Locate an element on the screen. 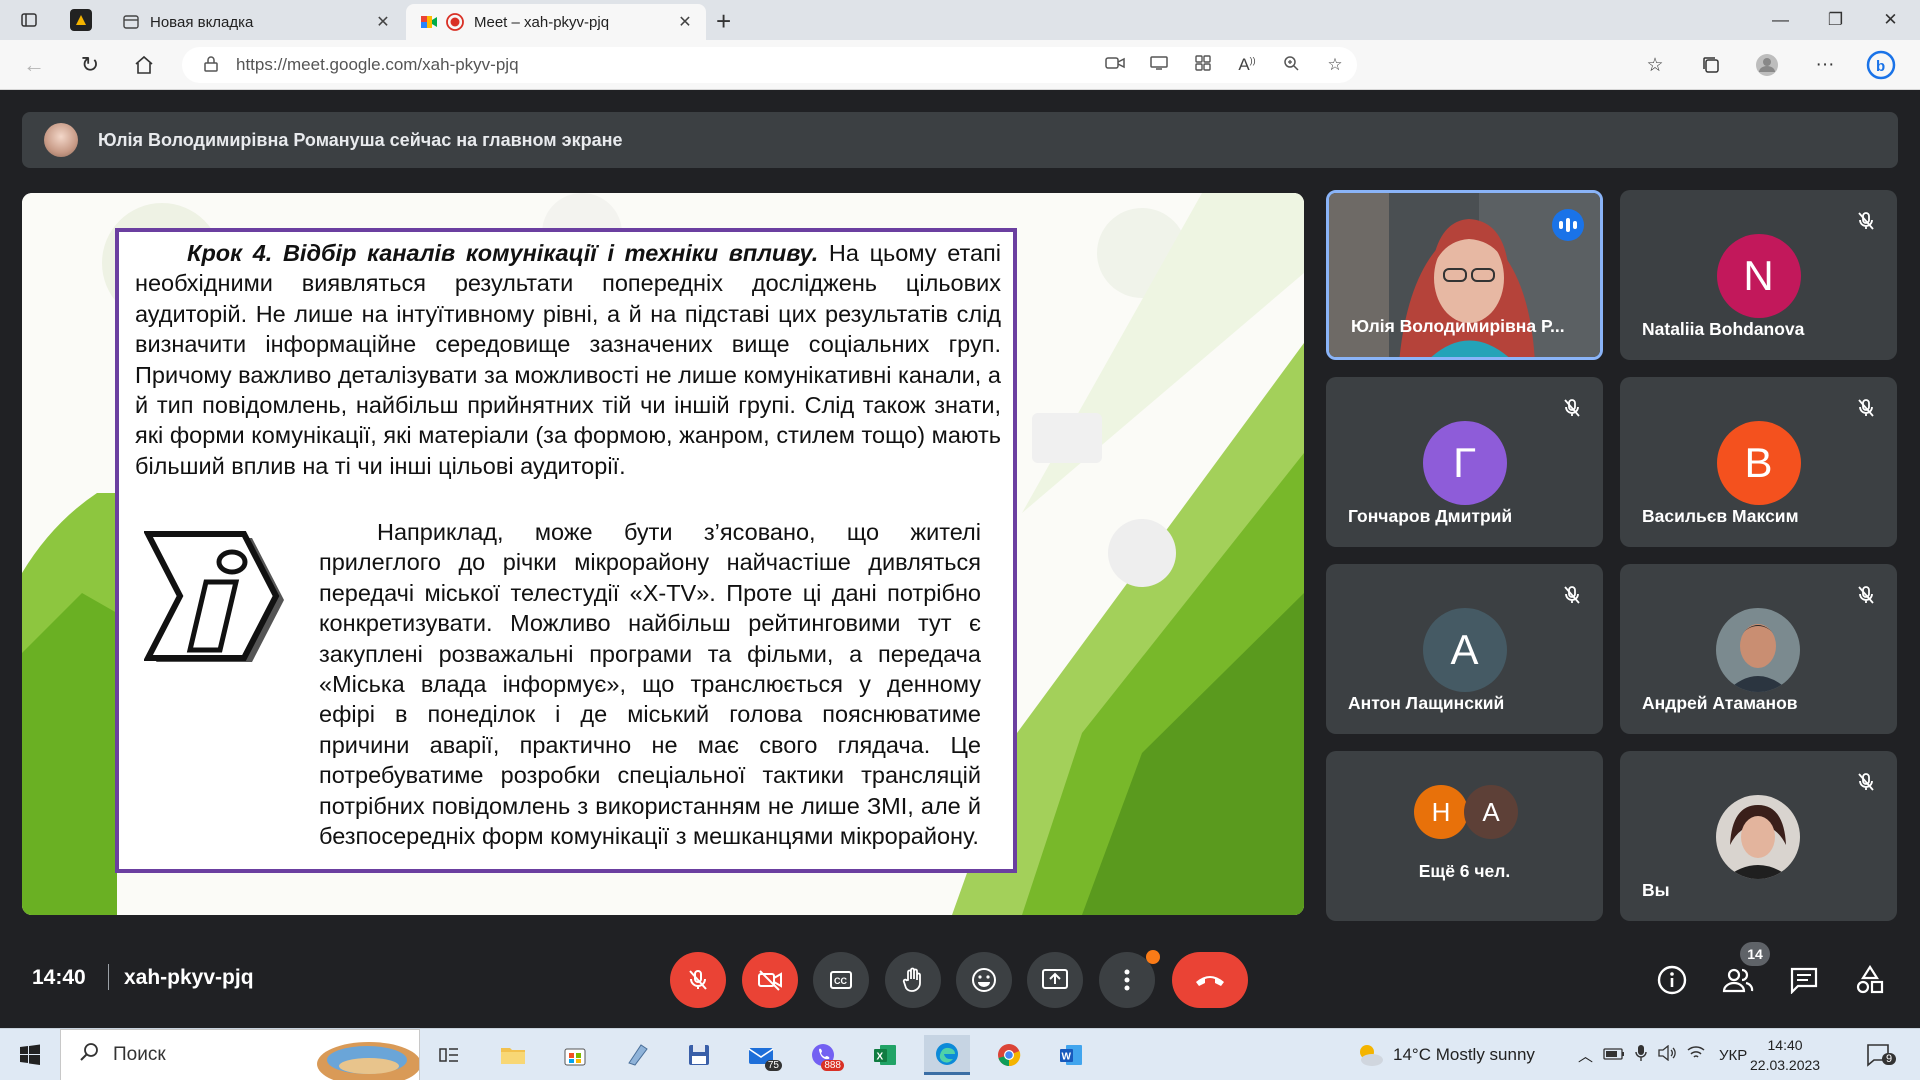 The height and width of the screenshot is (1080, 1920). edge-icon is located at coordinates (947, 1055).